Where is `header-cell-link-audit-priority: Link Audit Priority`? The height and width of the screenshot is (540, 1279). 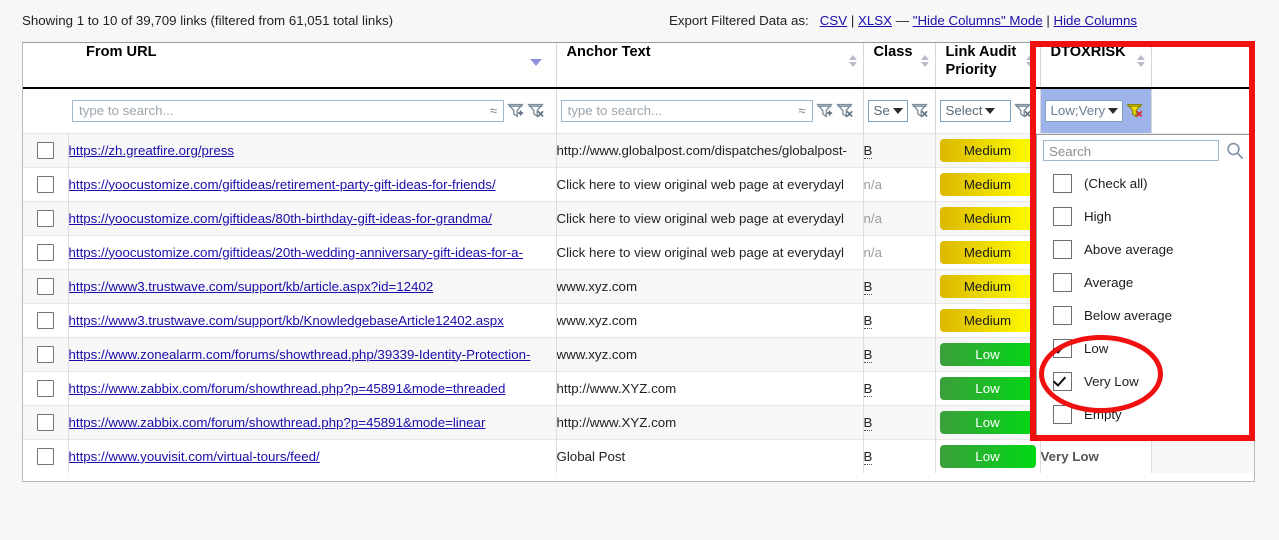
header-cell-link-audit-priority: Link Audit Priority is located at coordinates (988, 65).